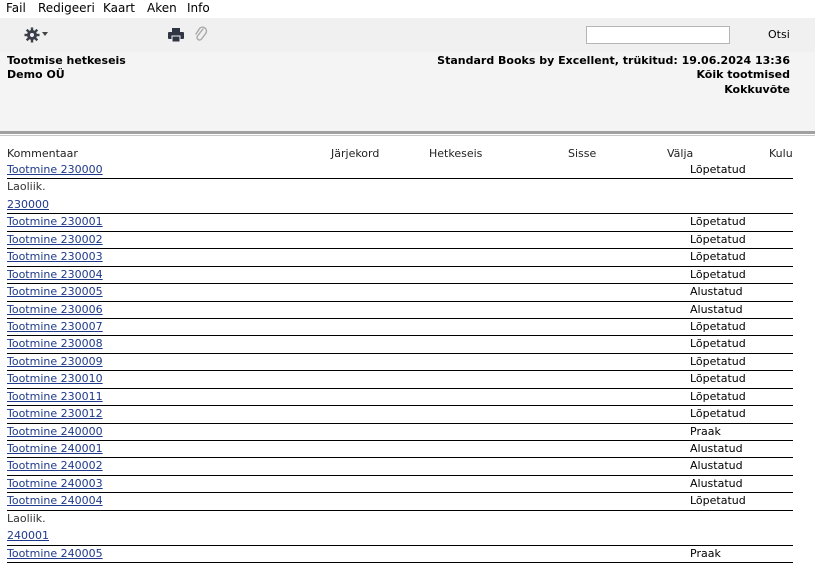  What do you see at coordinates (400, 398) in the screenshot?
I see `table-row: Tootmine 230011 Lõpetatud` at bounding box center [400, 398].